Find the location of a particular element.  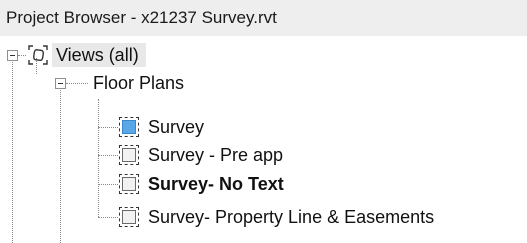

project-browser-title-text: Project Browser - x21237 Survey.rvt is located at coordinates (141, 17).